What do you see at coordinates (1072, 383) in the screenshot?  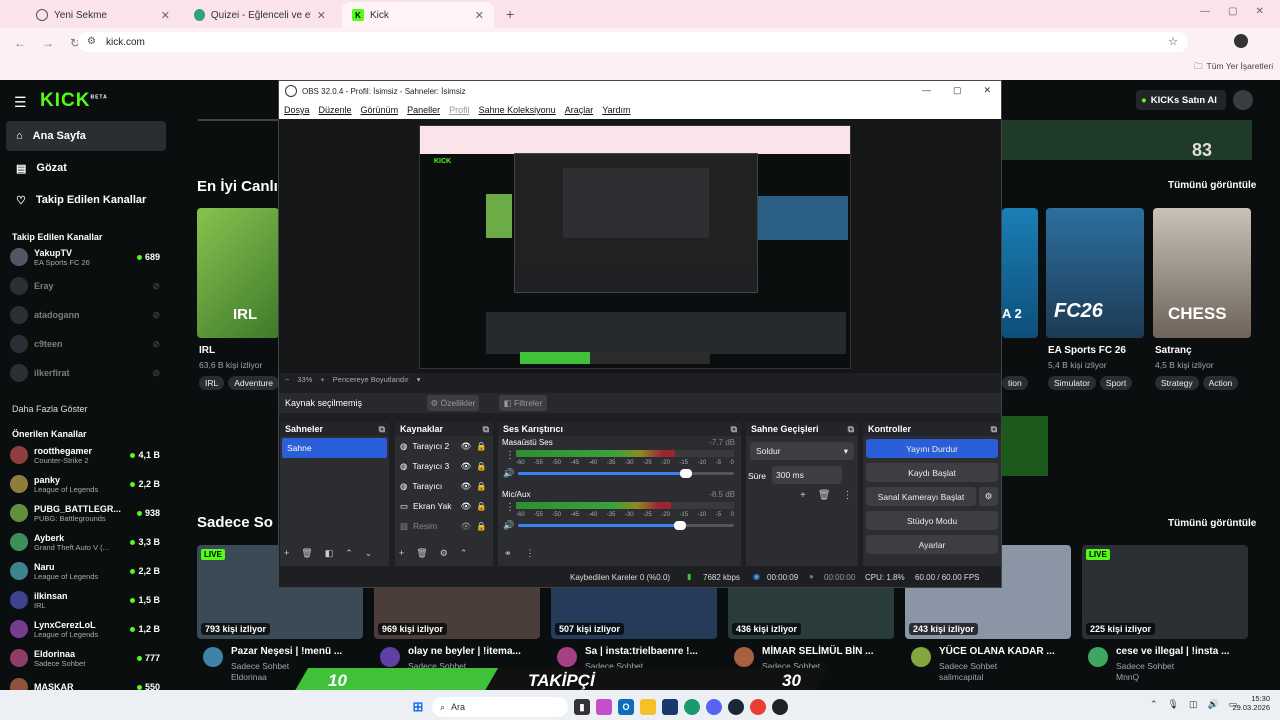 I see `tag: Simulator` at bounding box center [1072, 383].